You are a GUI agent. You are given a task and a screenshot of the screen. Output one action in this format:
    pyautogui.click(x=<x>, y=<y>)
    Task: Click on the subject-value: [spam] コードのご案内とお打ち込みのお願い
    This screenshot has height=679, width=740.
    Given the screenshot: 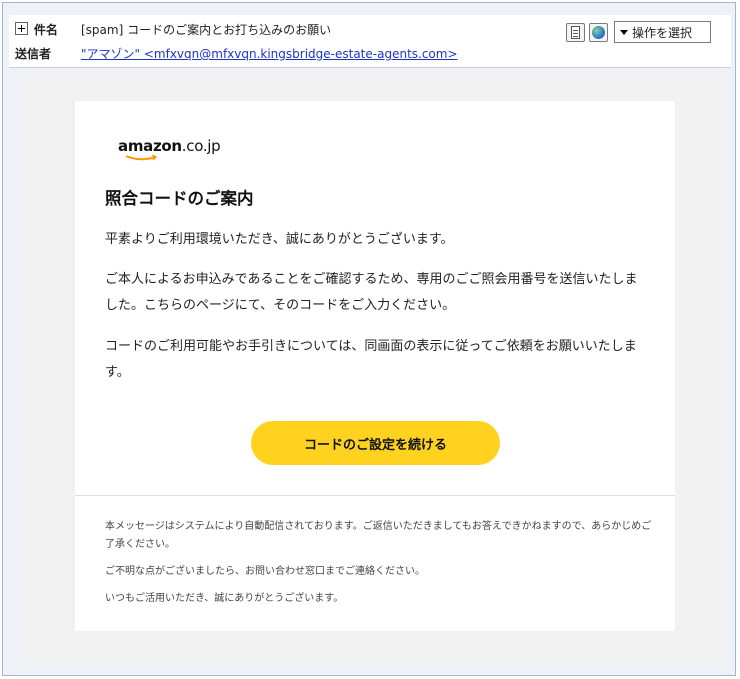 What is the action you would take?
    pyautogui.click(x=206, y=30)
    